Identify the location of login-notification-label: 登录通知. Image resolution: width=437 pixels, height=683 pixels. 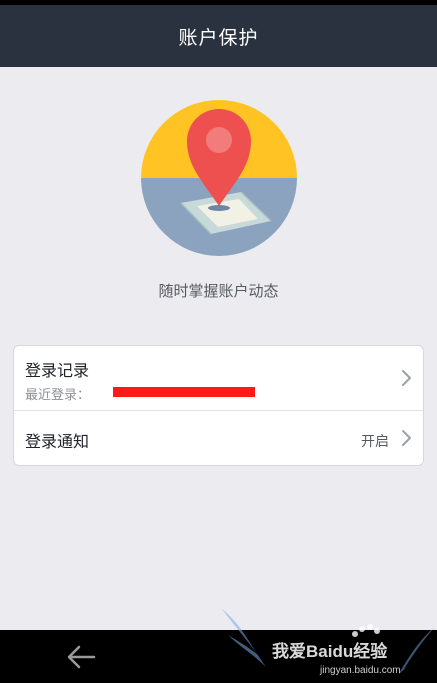
(57, 441).